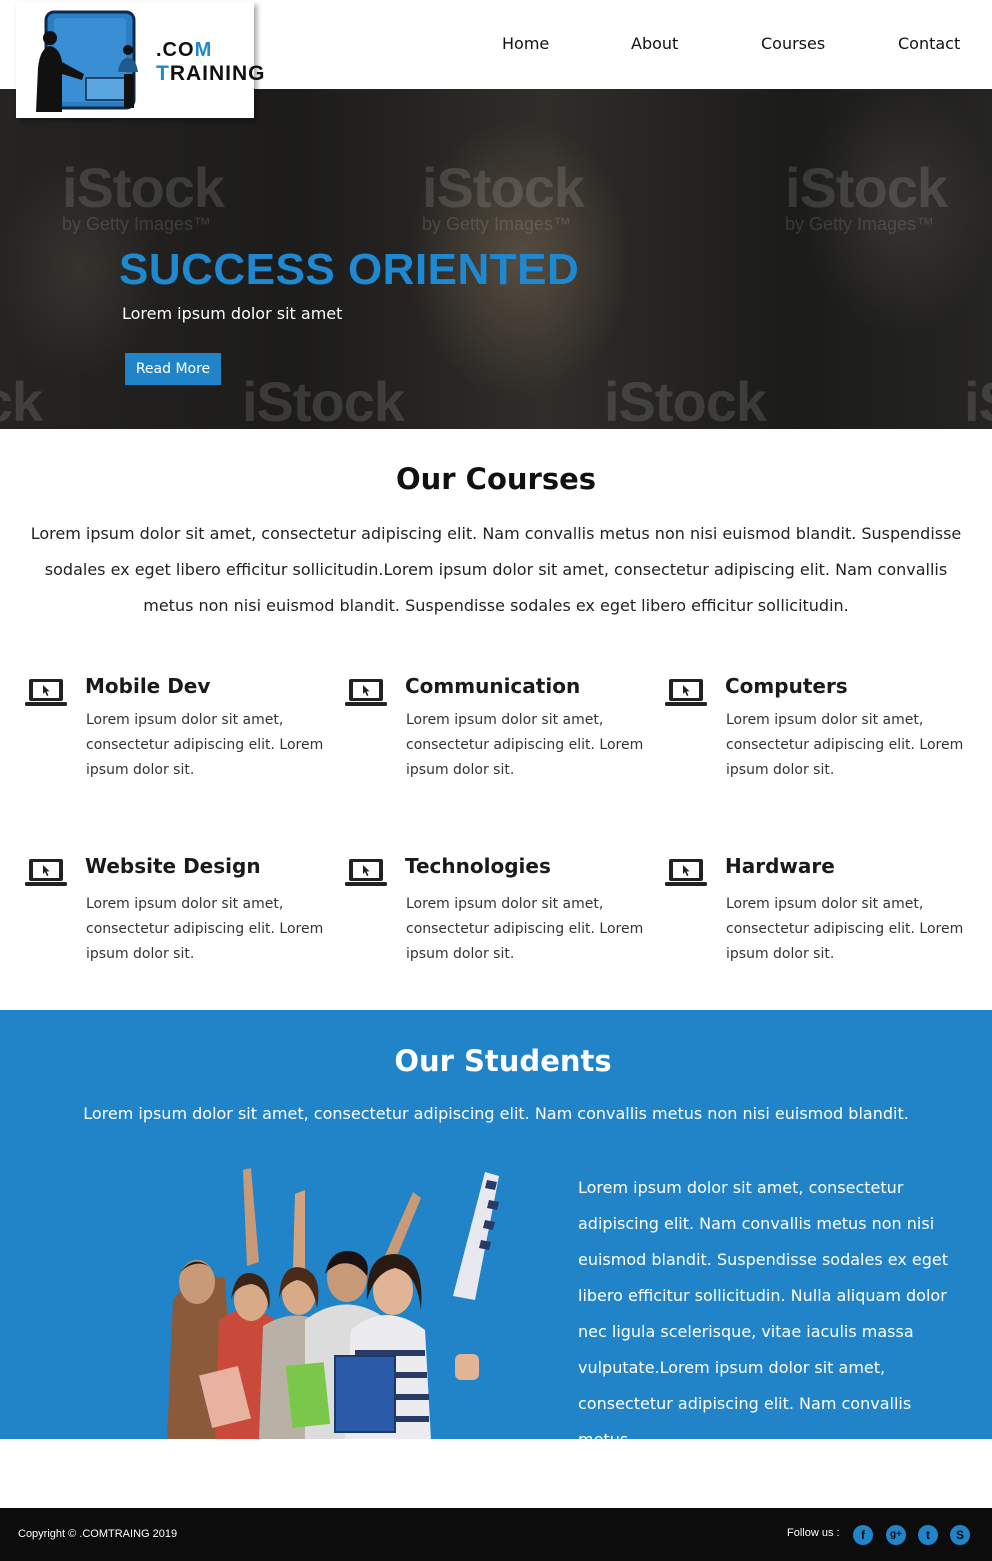  What do you see at coordinates (960, 1535) in the screenshot?
I see `skype-icon: S` at bounding box center [960, 1535].